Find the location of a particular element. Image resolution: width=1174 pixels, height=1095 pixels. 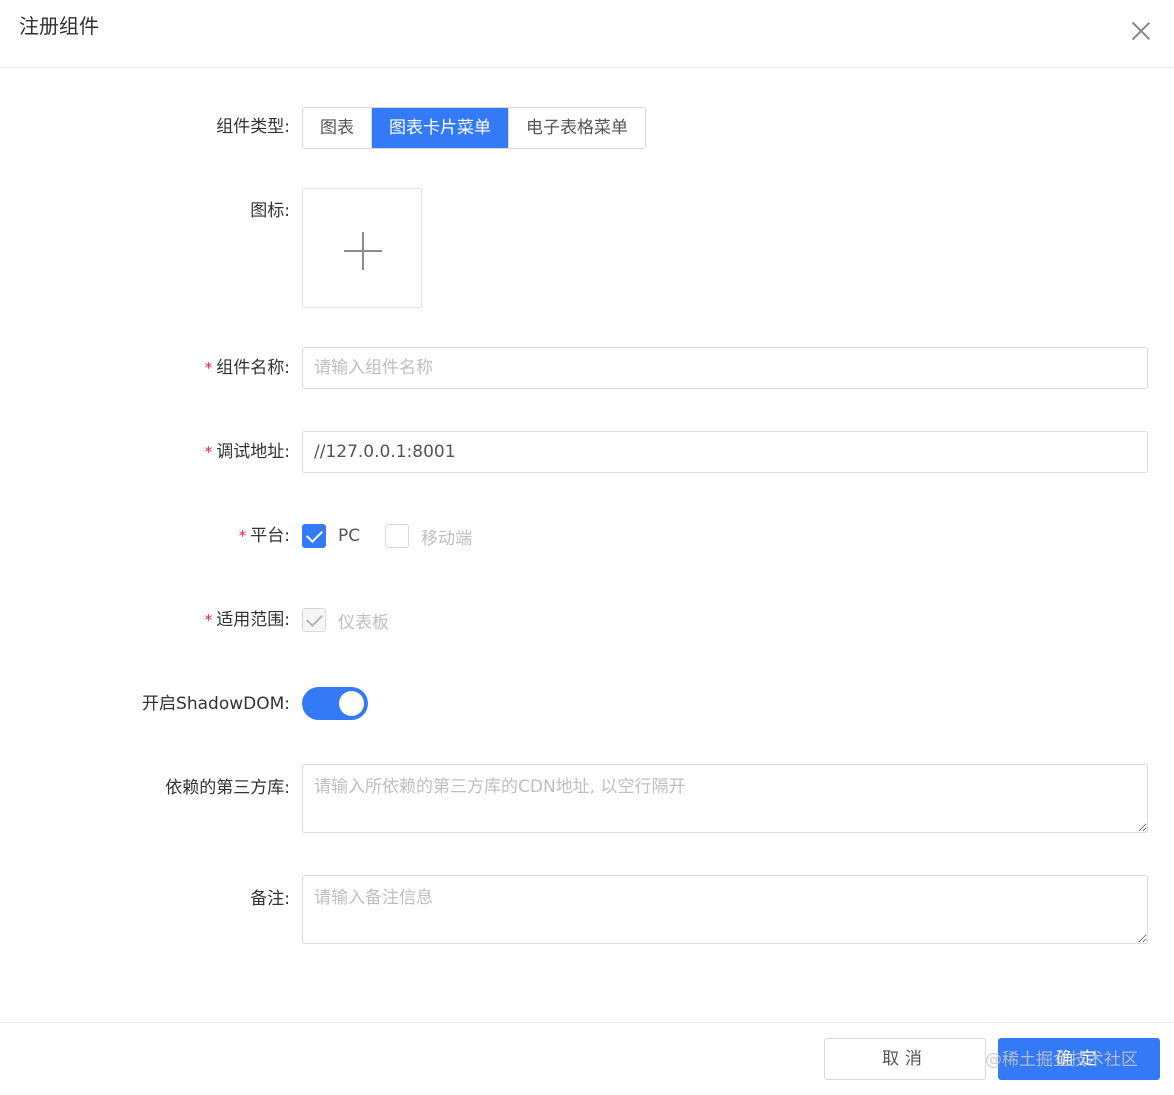

platform-label: * 平台: is located at coordinates (264, 536).